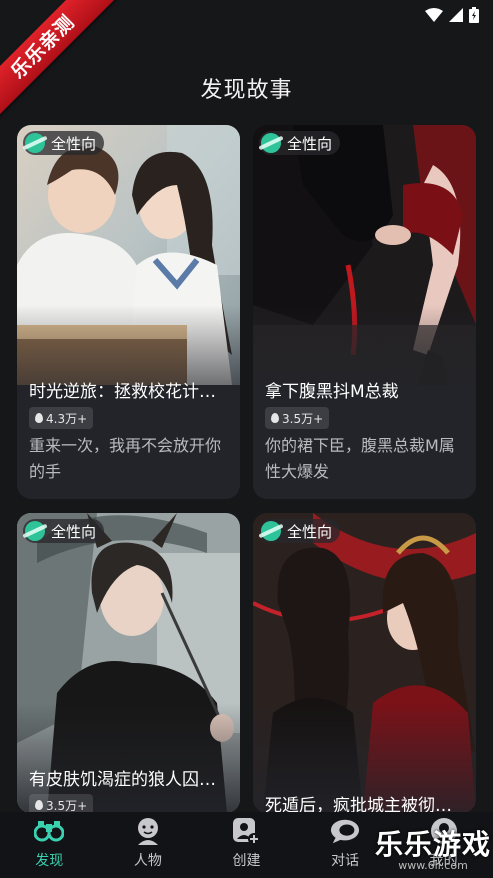  I want to click on tab-label: 发现, so click(49, 861).